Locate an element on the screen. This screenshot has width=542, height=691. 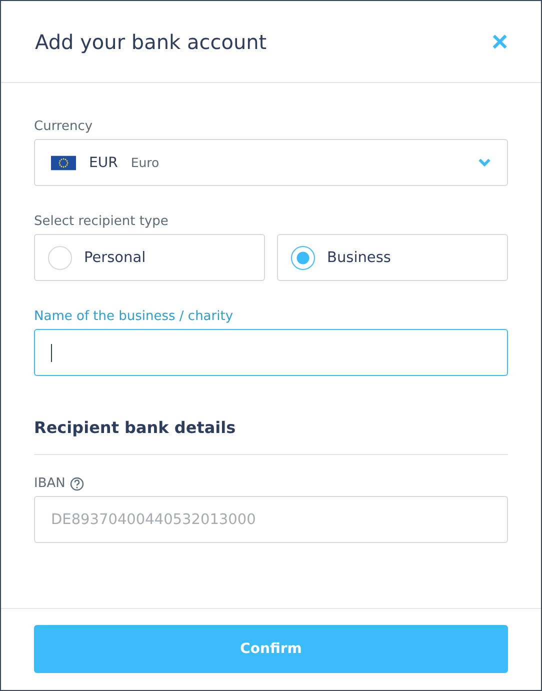
help-icon is located at coordinates (77, 483).